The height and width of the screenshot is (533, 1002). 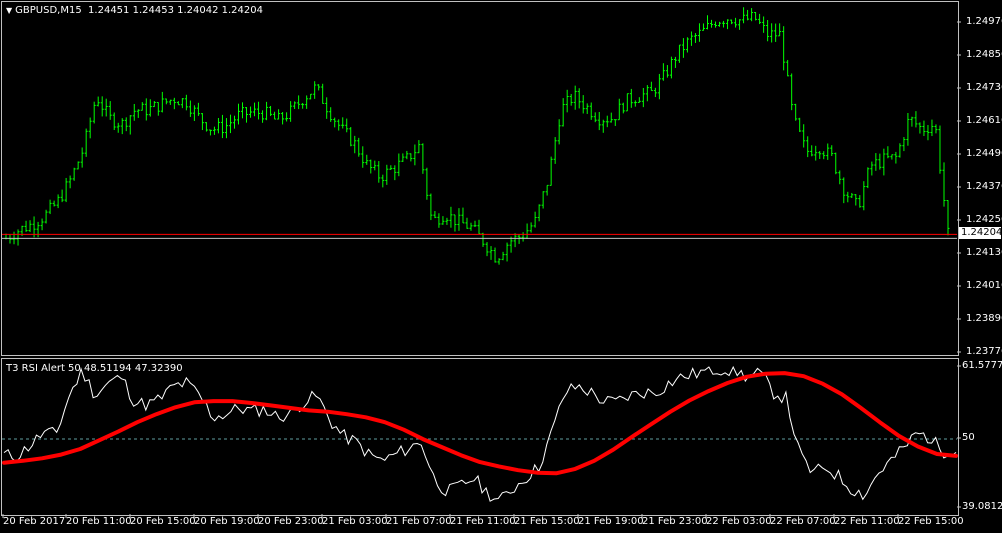 I want to click on price-axis-label: 1.24376, so click(x=984, y=186).